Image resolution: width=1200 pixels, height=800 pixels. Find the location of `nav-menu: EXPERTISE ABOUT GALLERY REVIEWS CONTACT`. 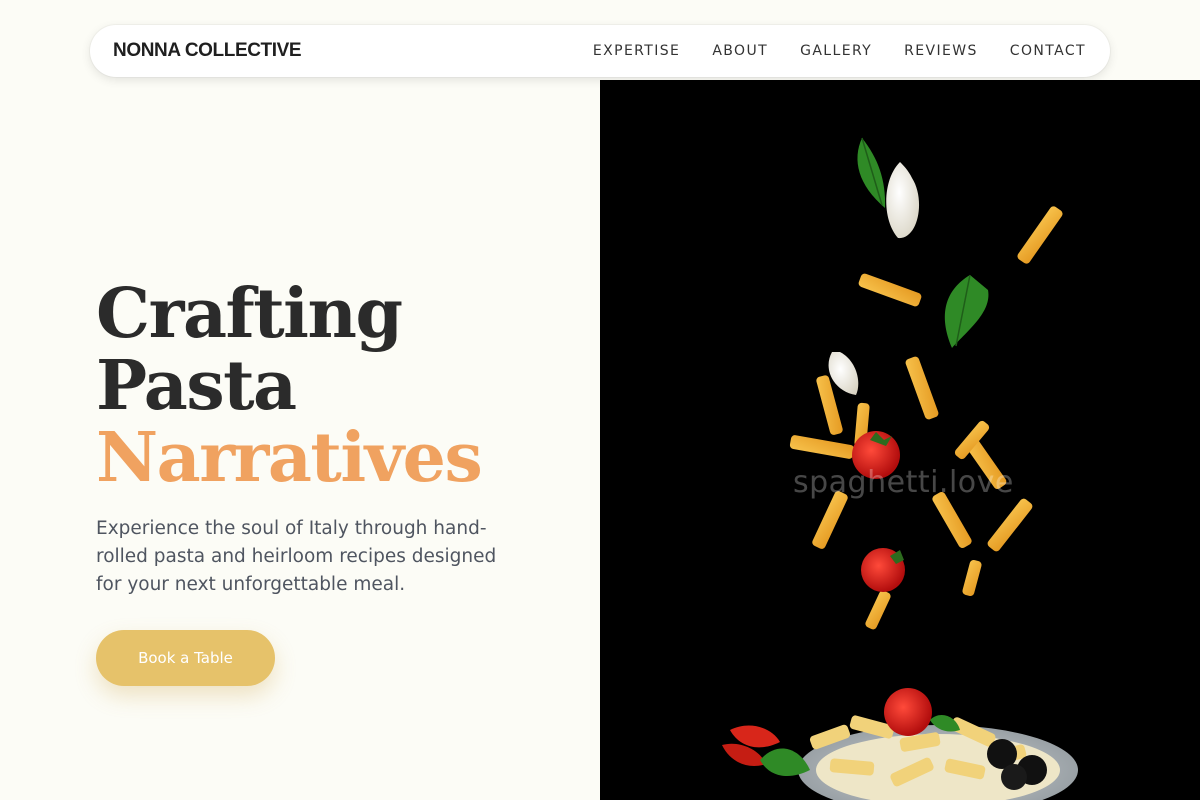

nav-menu: EXPERTISE ABOUT GALLERY REVIEWS CONTACT is located at coordinates (839, 51).